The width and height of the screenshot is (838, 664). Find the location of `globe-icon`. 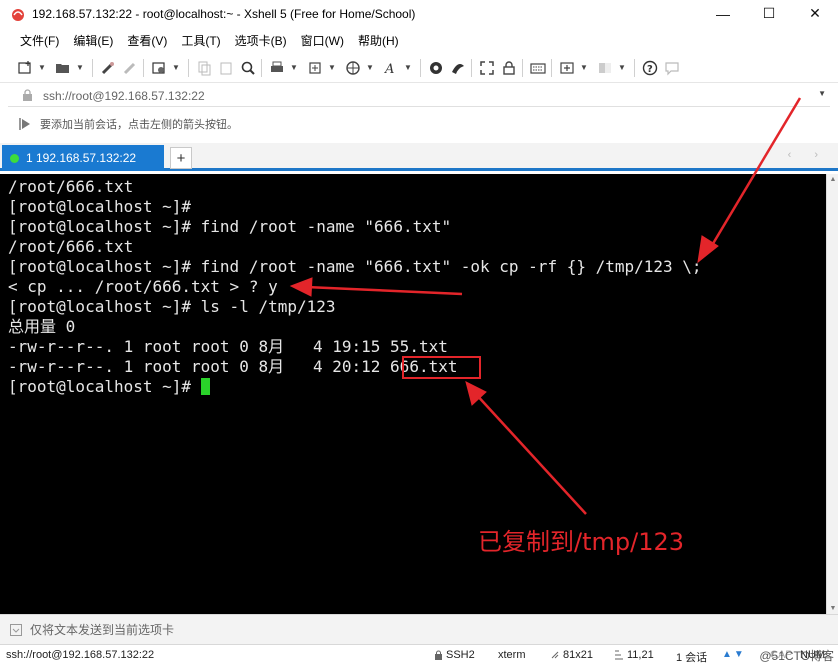

globe-icon is located at coordinates (353, 68).